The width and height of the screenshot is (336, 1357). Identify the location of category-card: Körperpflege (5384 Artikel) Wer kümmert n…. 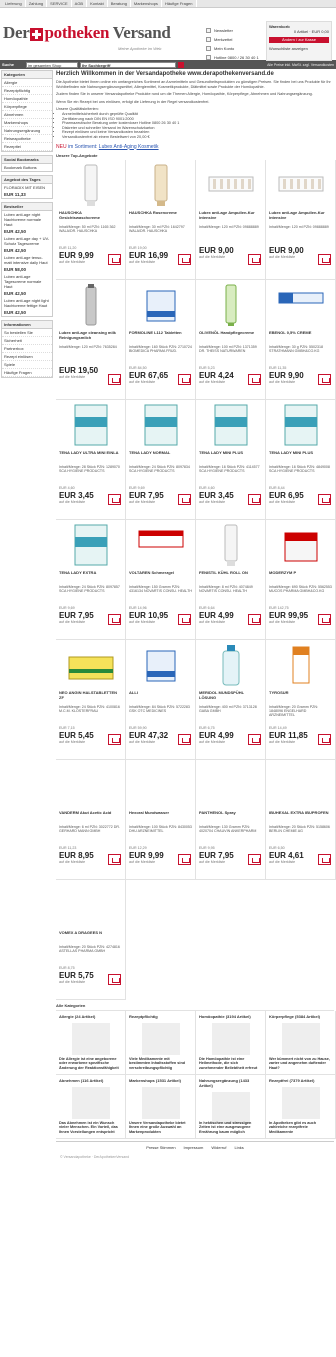
(301, 1042).